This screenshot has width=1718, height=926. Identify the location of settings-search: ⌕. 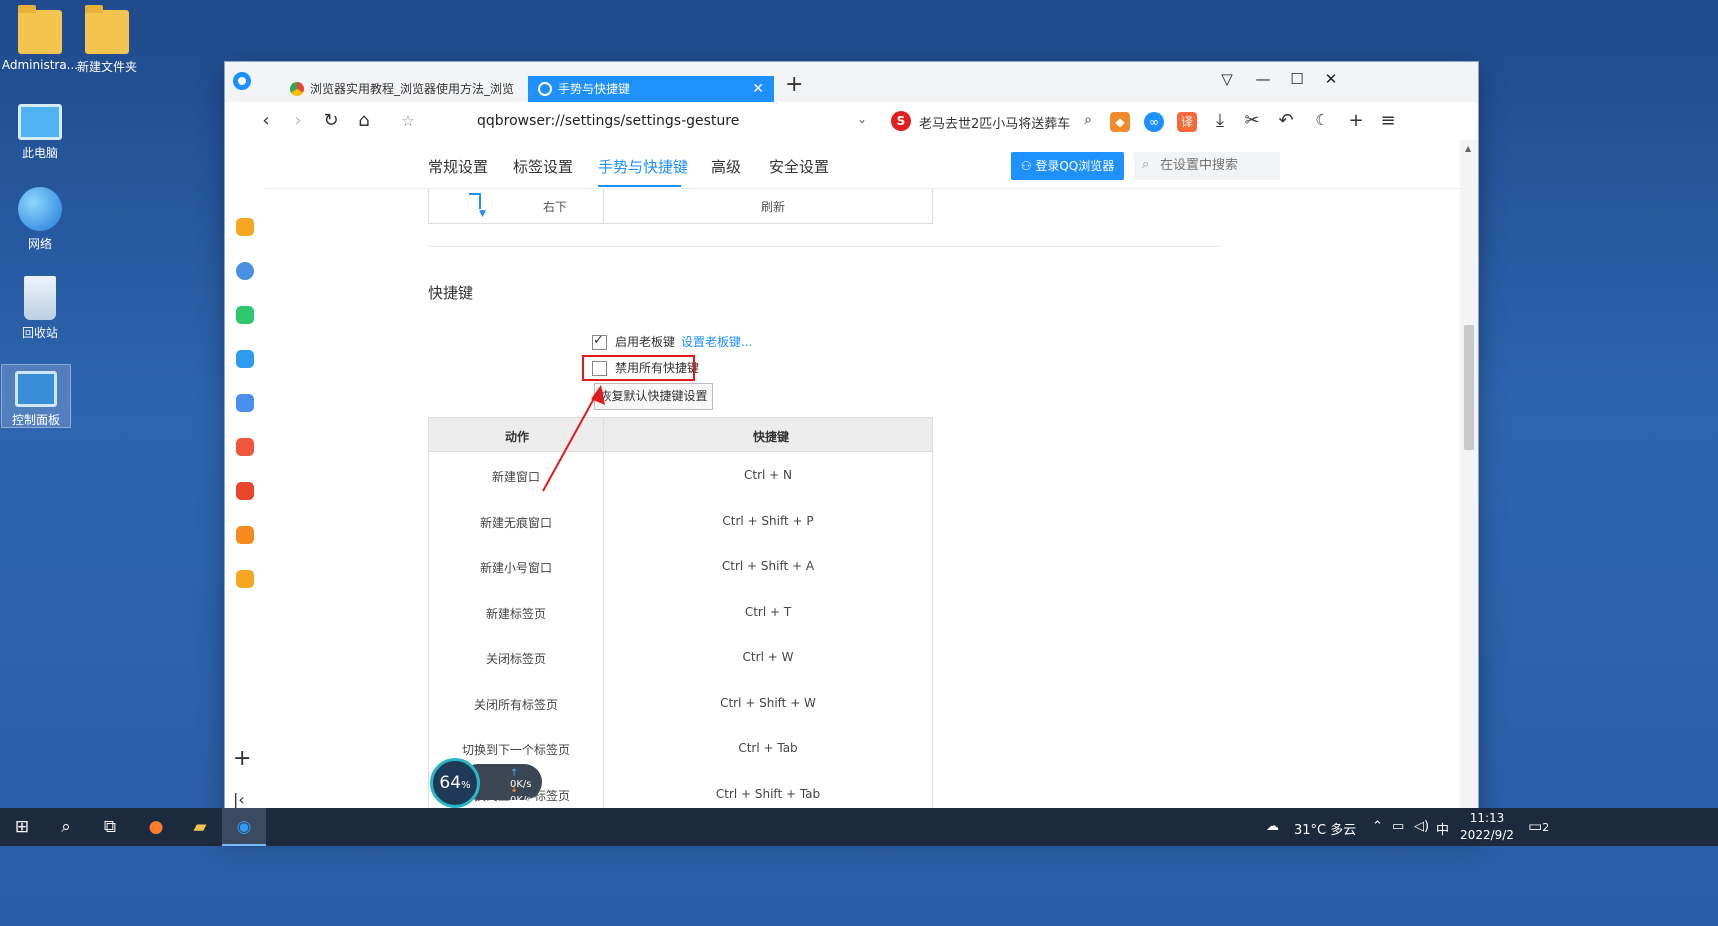
(1207, 166).